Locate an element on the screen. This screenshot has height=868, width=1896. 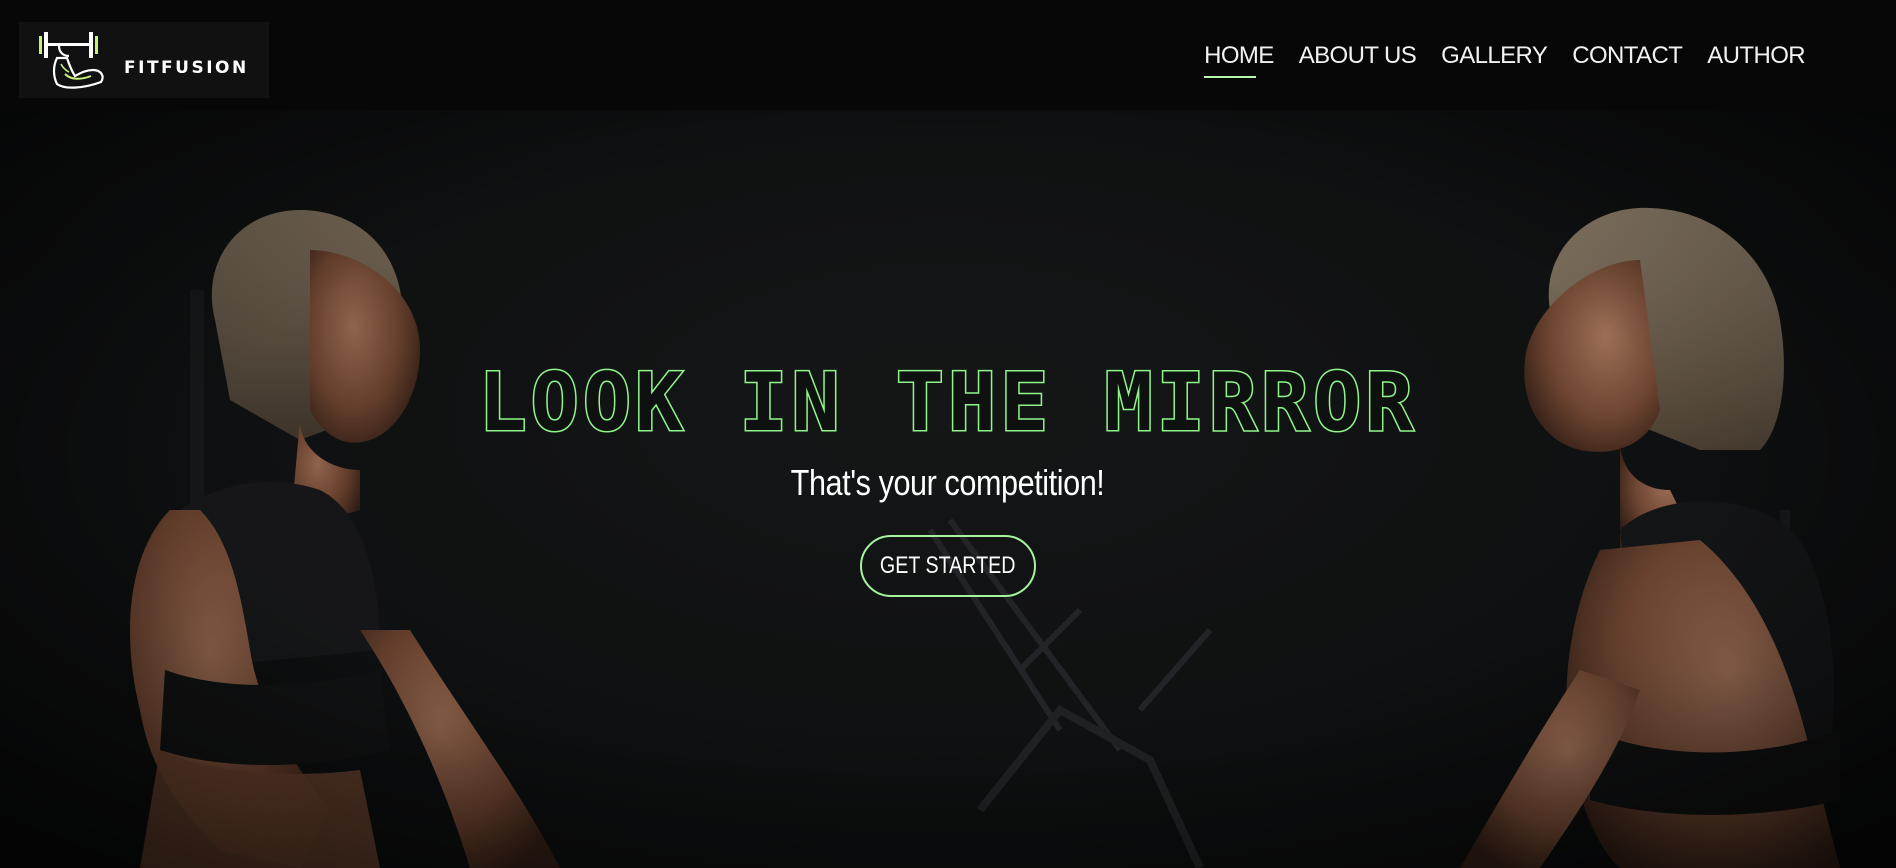
get-started-label: GET STARTED is located at coordinates (948, 565).